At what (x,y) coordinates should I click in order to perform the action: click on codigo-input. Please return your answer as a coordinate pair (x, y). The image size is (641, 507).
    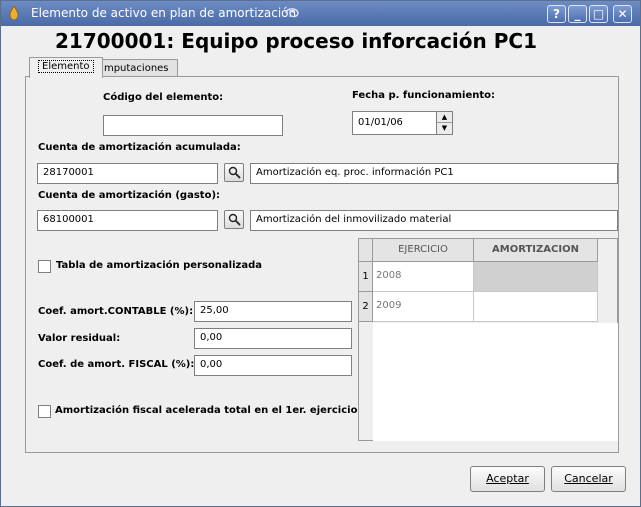
    Looking at the image, I should click on (193, 125).